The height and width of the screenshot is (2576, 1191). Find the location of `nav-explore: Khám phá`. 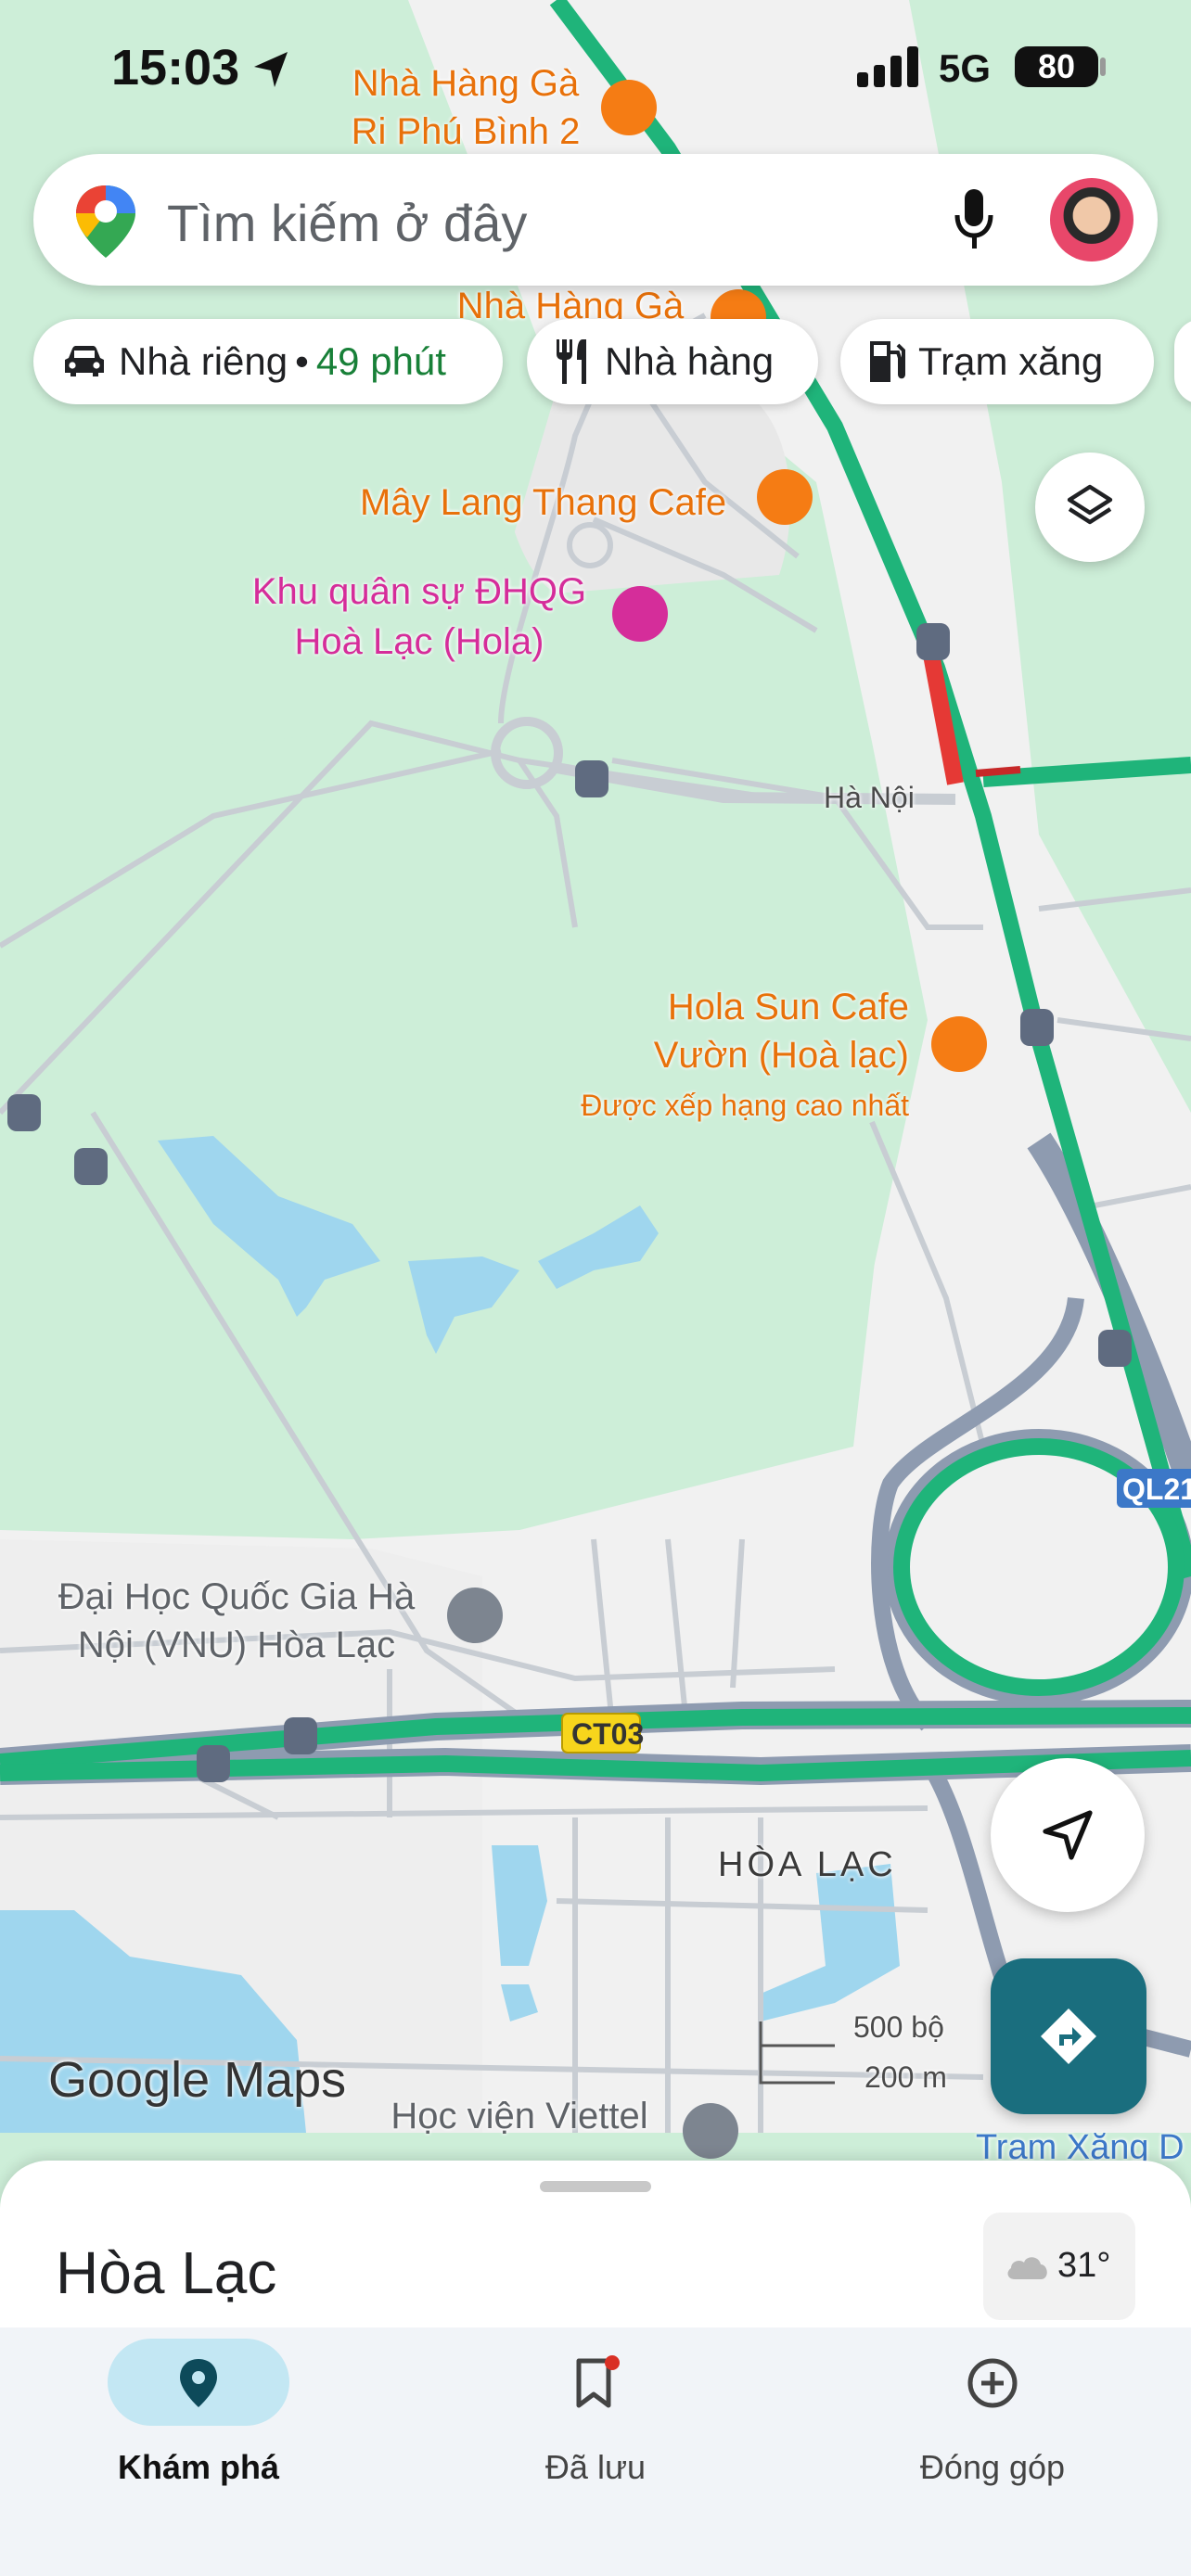

nav-explore: Khám phá is located at coordinates (198, 2451).